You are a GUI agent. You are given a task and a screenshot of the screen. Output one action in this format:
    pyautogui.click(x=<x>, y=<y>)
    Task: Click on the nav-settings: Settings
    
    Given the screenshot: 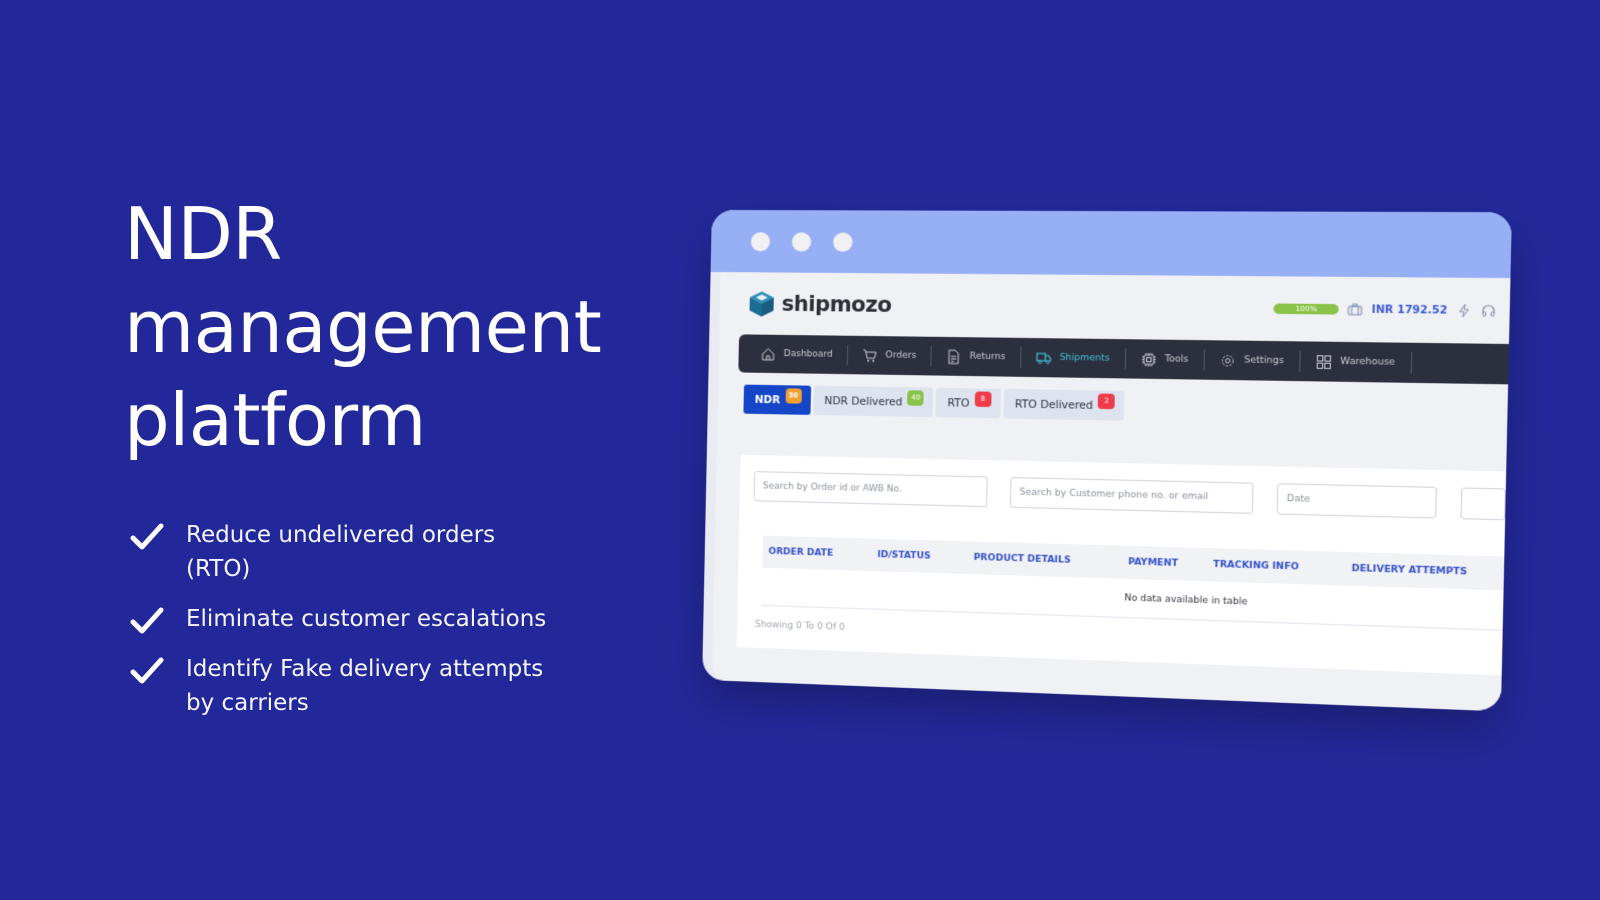 What is the action you would take?
    pyautogui.click(x=1252, y=360)
    